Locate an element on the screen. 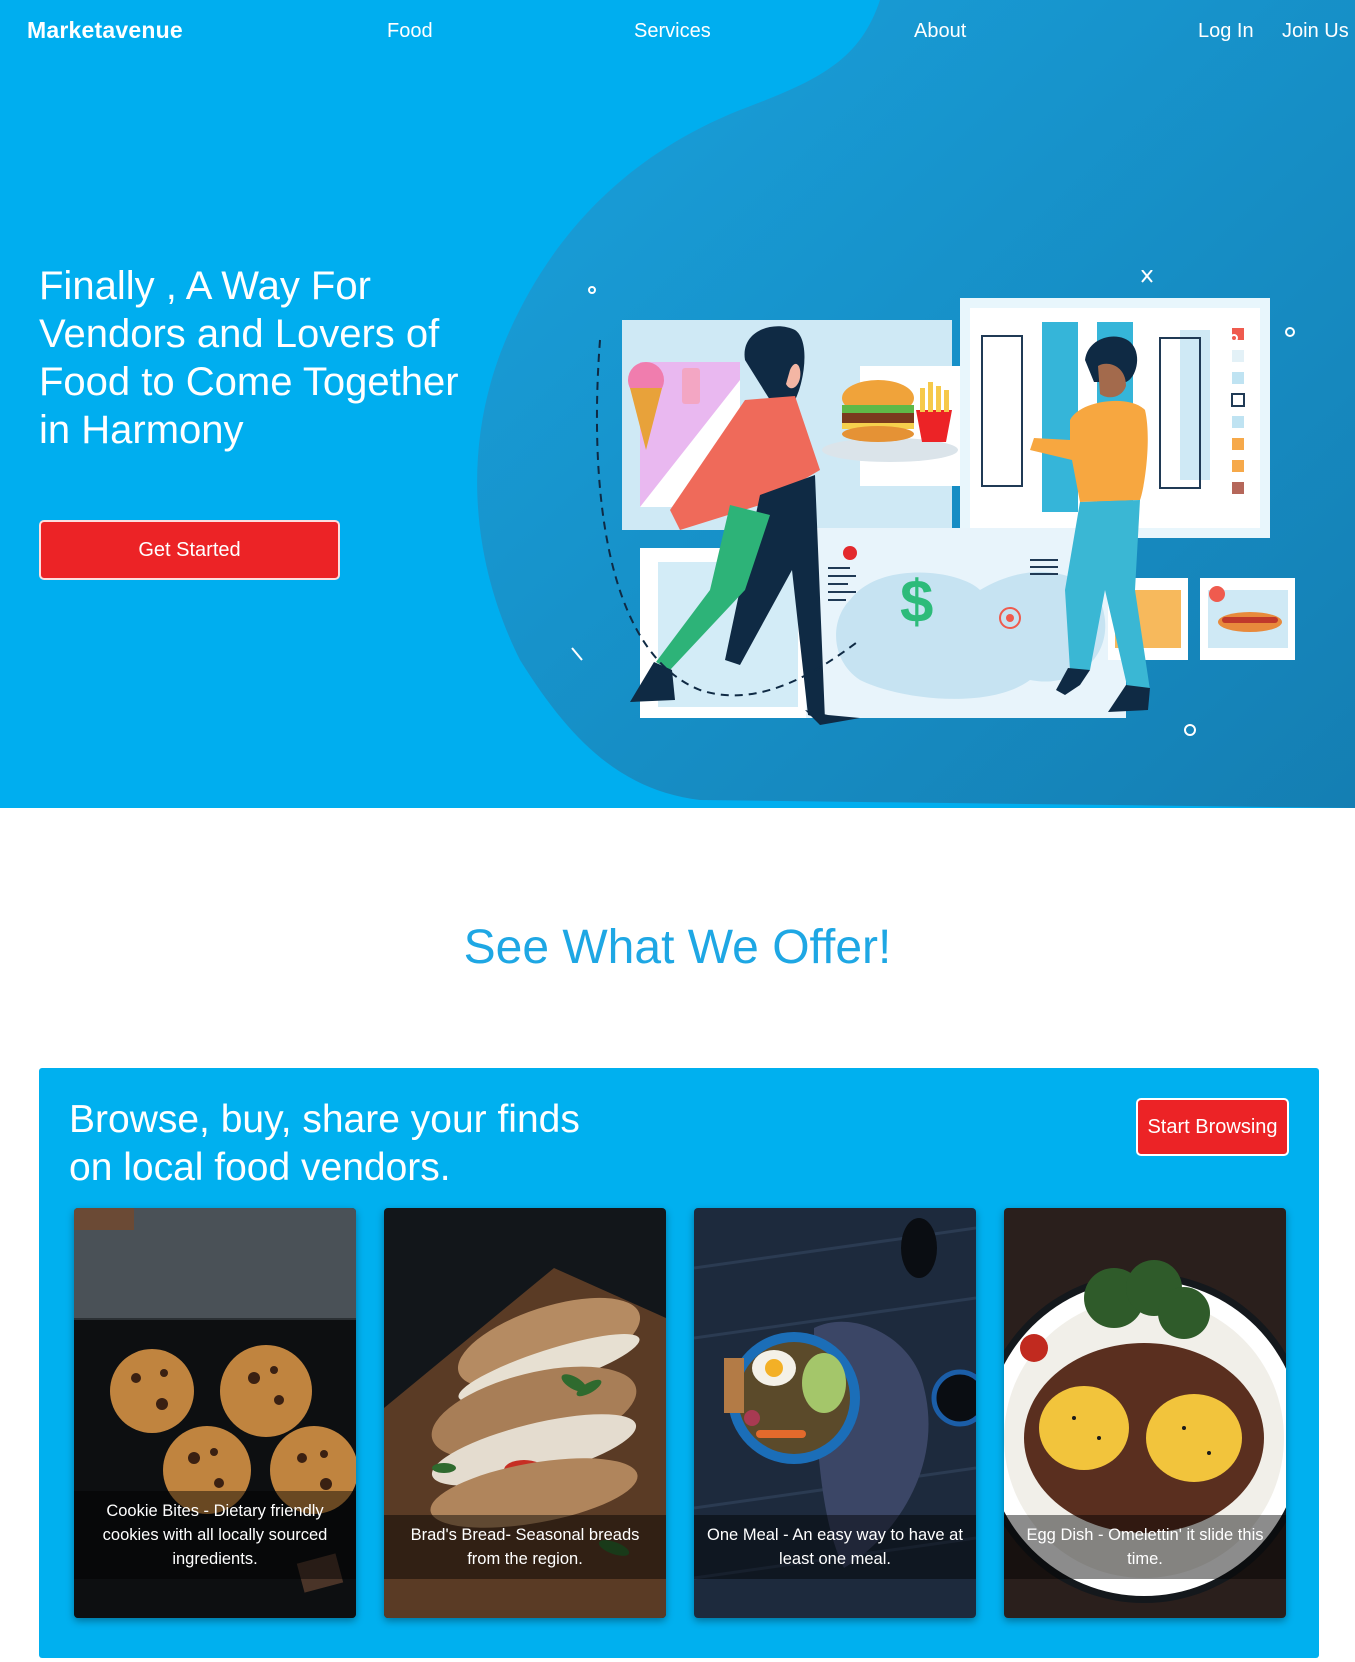 This screenshot has height=1662, width=1355. food-market-illustration-icon: $ is located at coordinates (933, 503).